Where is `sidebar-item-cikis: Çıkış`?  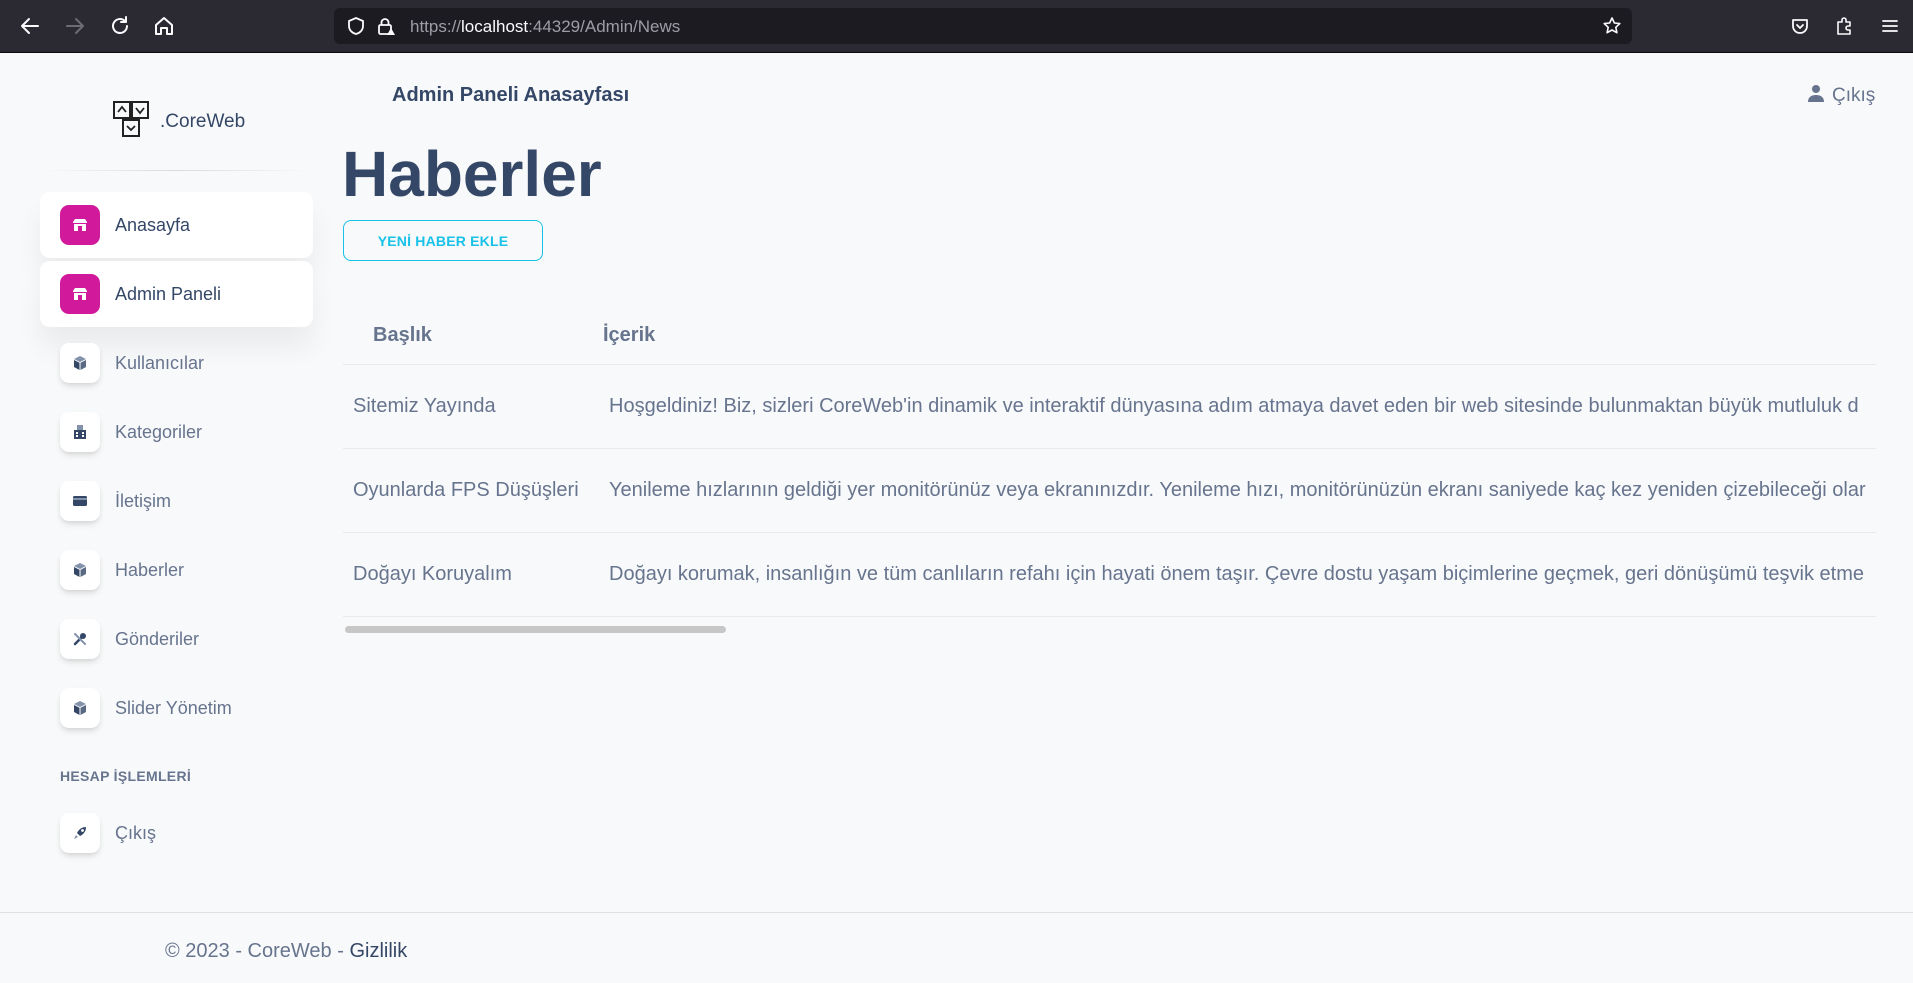 sidebar-item-cikis: Çıkış is located at coordinates (176, 833).